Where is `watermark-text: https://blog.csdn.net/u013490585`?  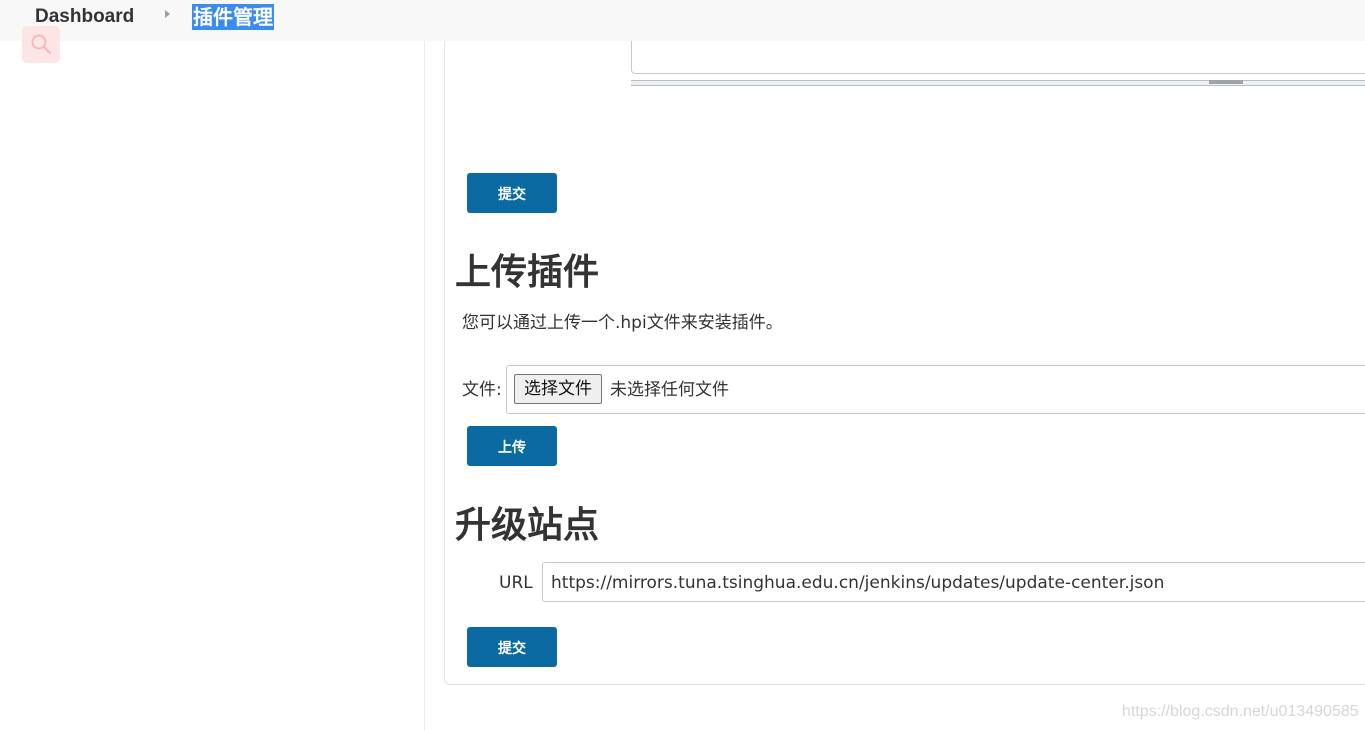
watermark-text: https://blog.csdn.net/u013490585 is located at coordinates (1240, 711).